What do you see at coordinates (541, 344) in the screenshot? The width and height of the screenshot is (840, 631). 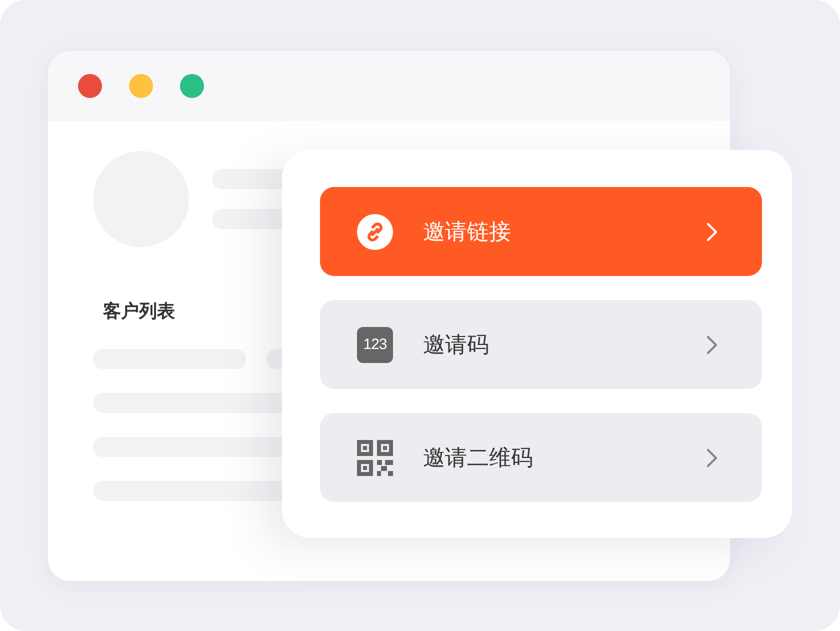 I see `invite-option: 123 邀请码` at bounding box center [541, 344].